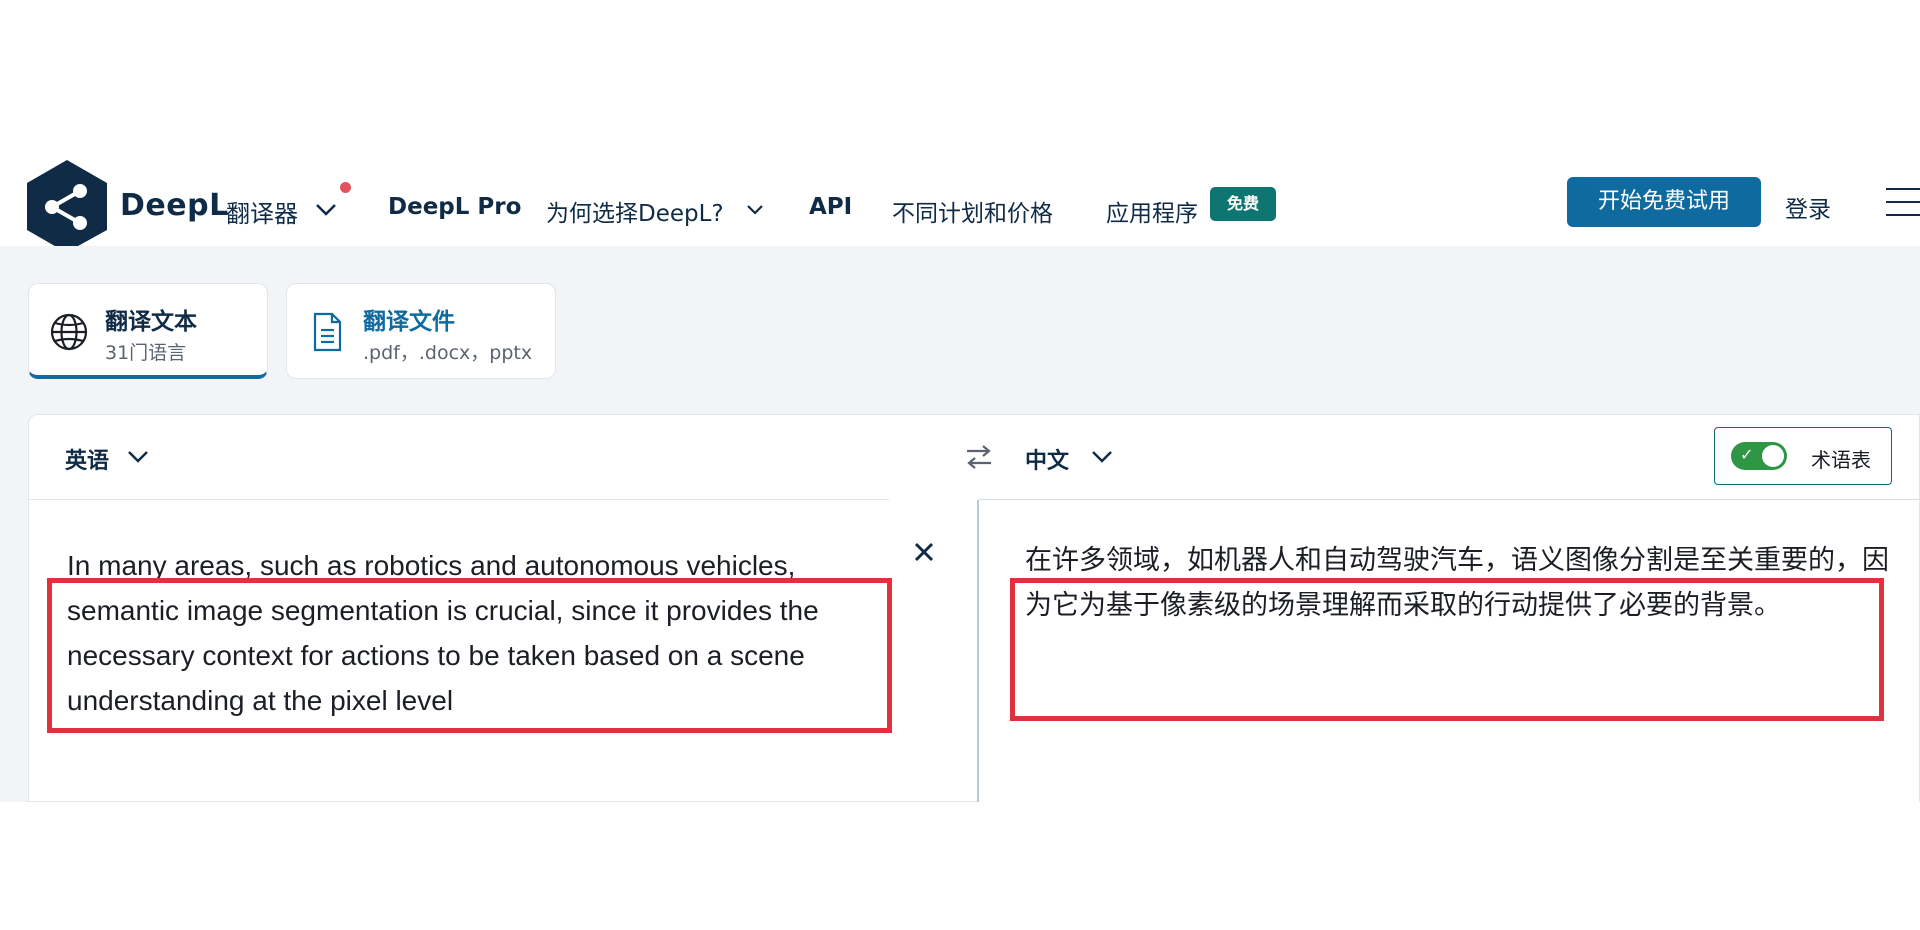 The image size is (1920, 930). Describe the element at coordinates (1747, 454) in the screenshot. I see `check-icon: ✓` at that location.